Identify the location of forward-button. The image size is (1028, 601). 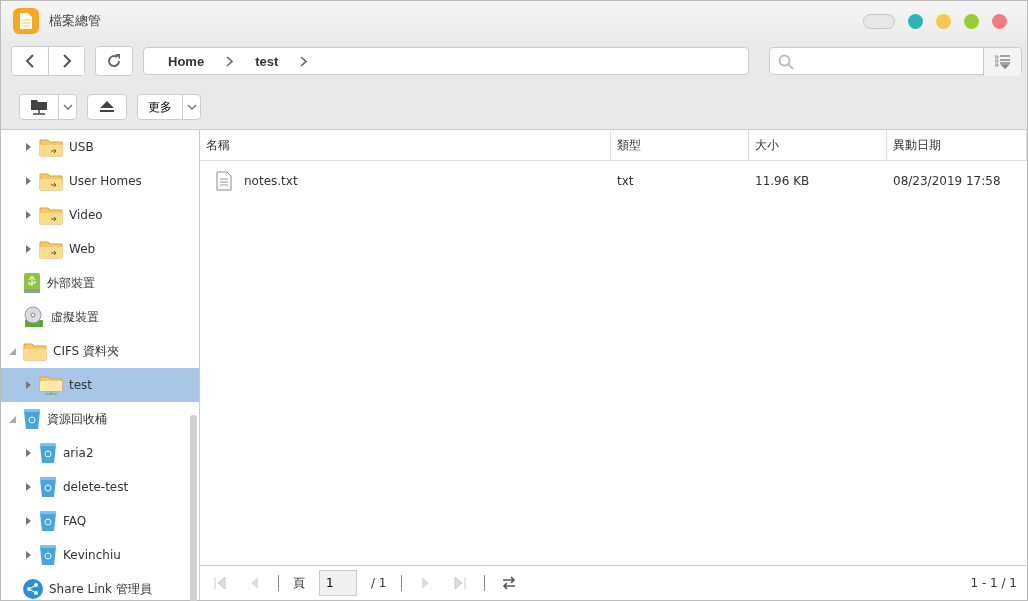
(66, 61).